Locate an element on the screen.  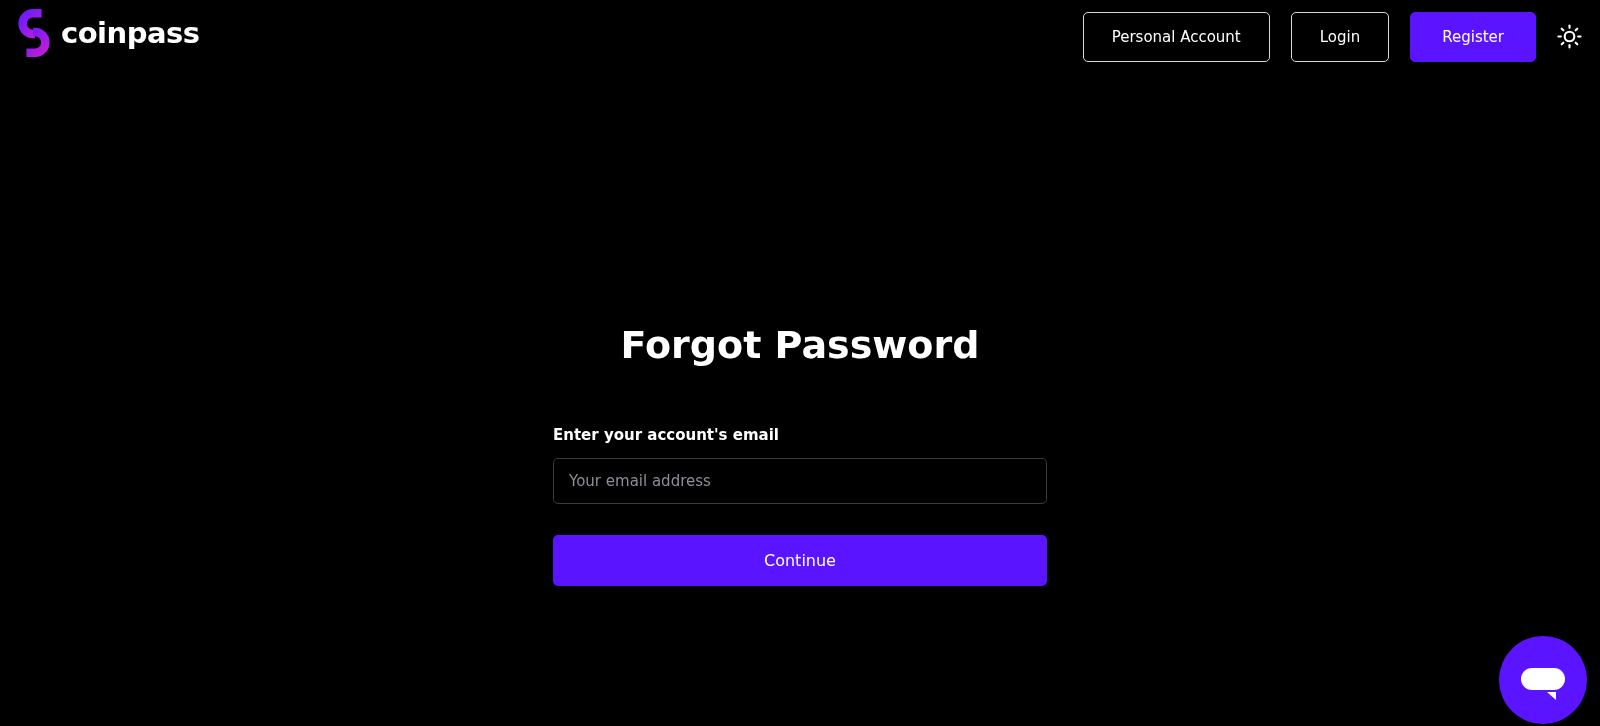
continue-button: Continue is located at coordinates (800, 560).